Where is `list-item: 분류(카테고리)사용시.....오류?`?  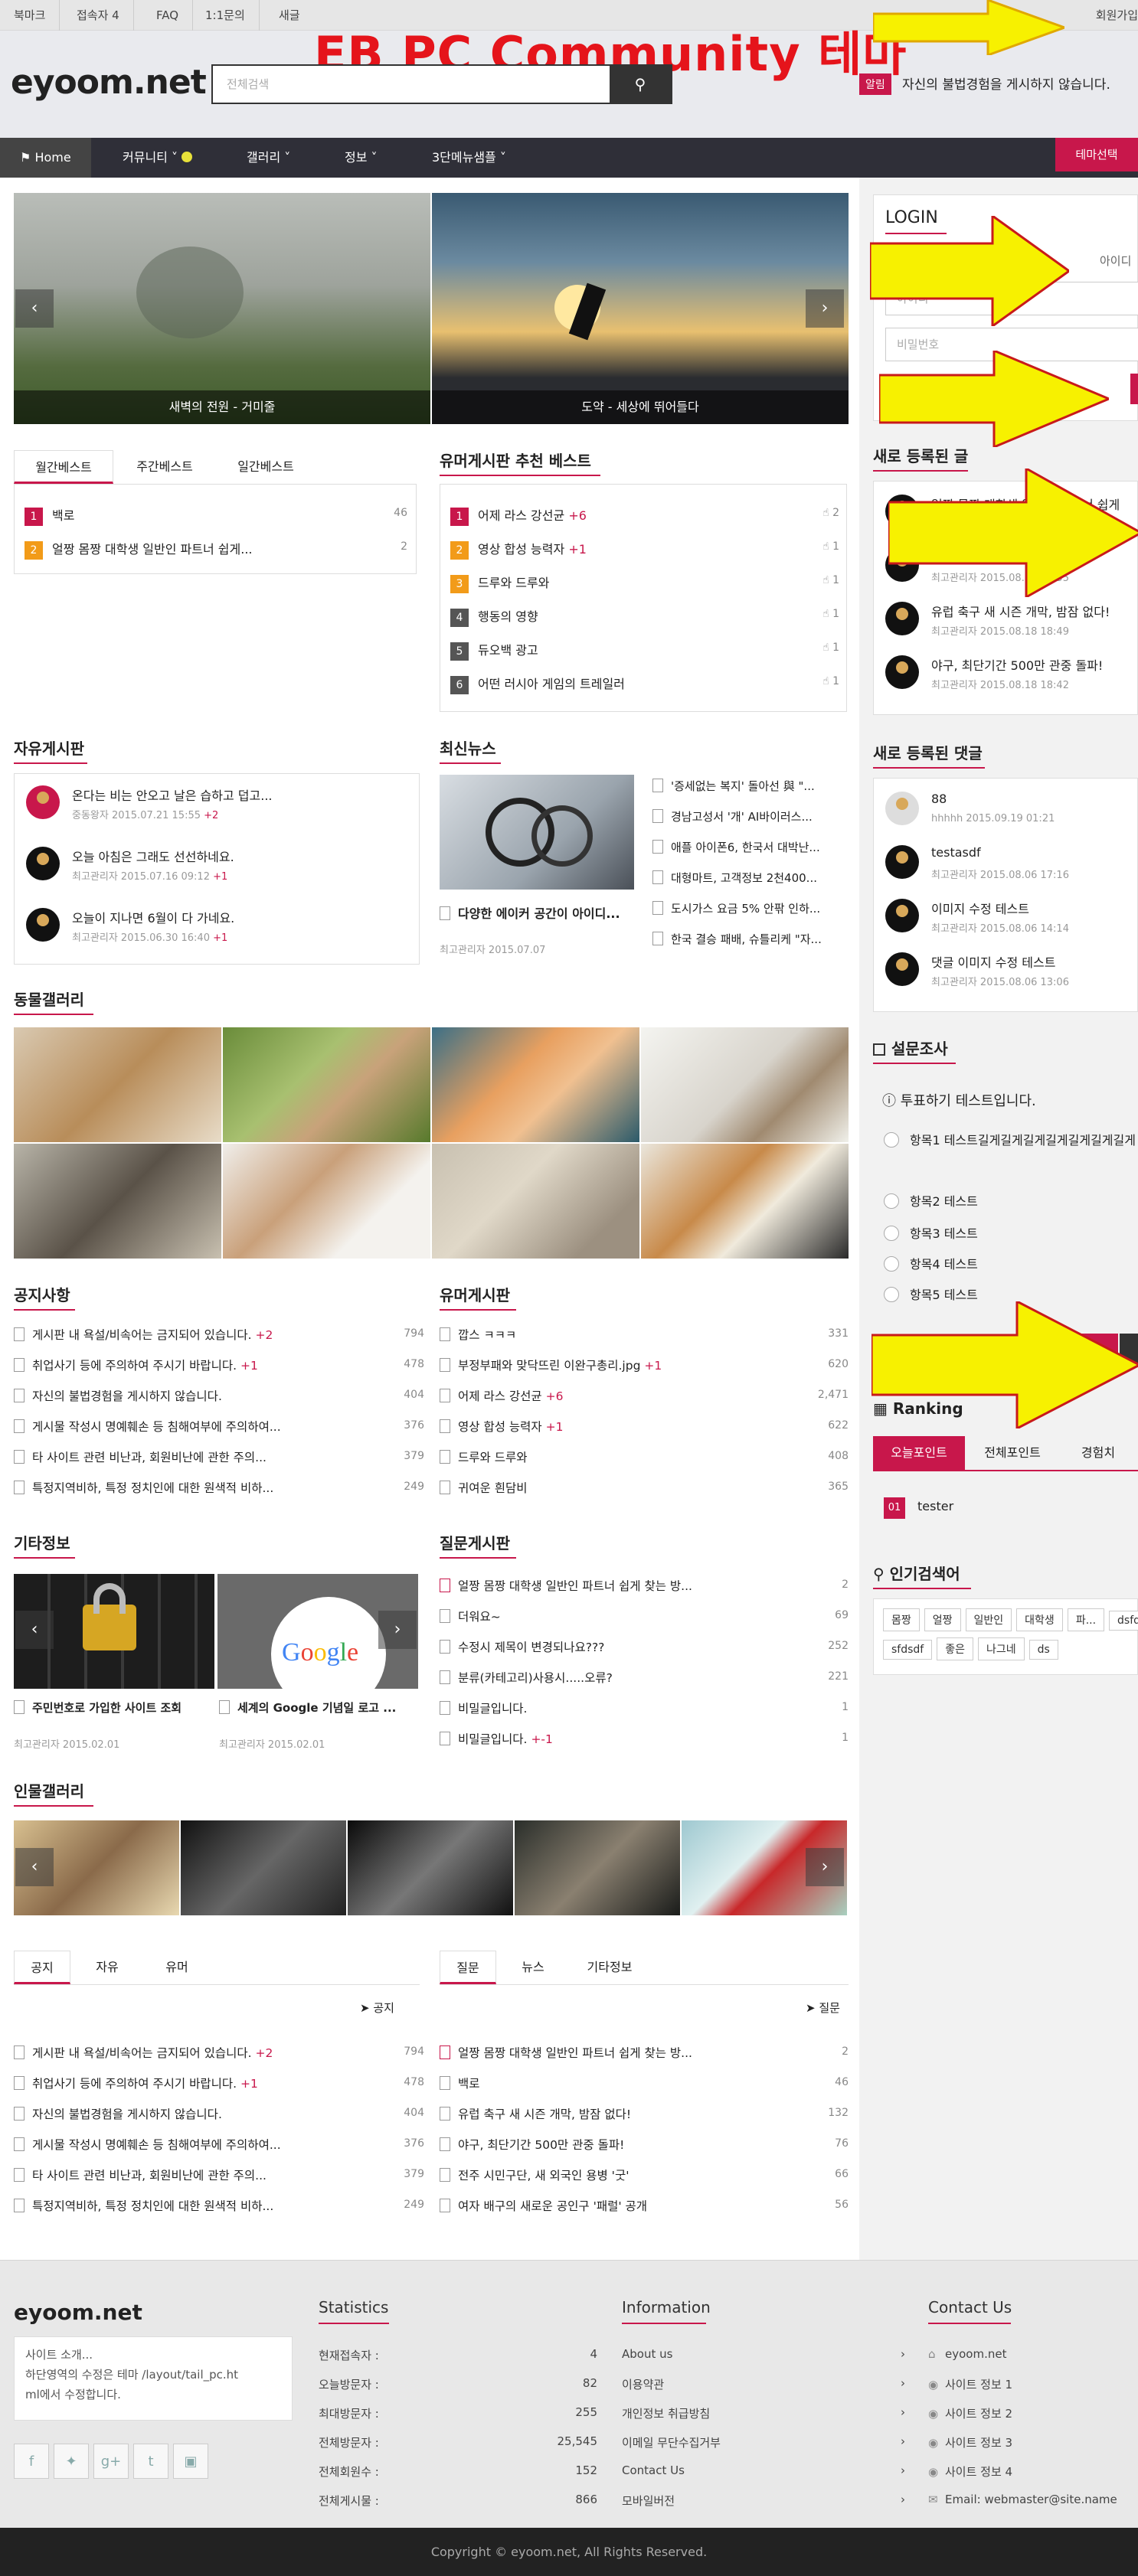
list-item: 분류(카테고리)사용시.....오류? is located at coordinates (613, 1677).